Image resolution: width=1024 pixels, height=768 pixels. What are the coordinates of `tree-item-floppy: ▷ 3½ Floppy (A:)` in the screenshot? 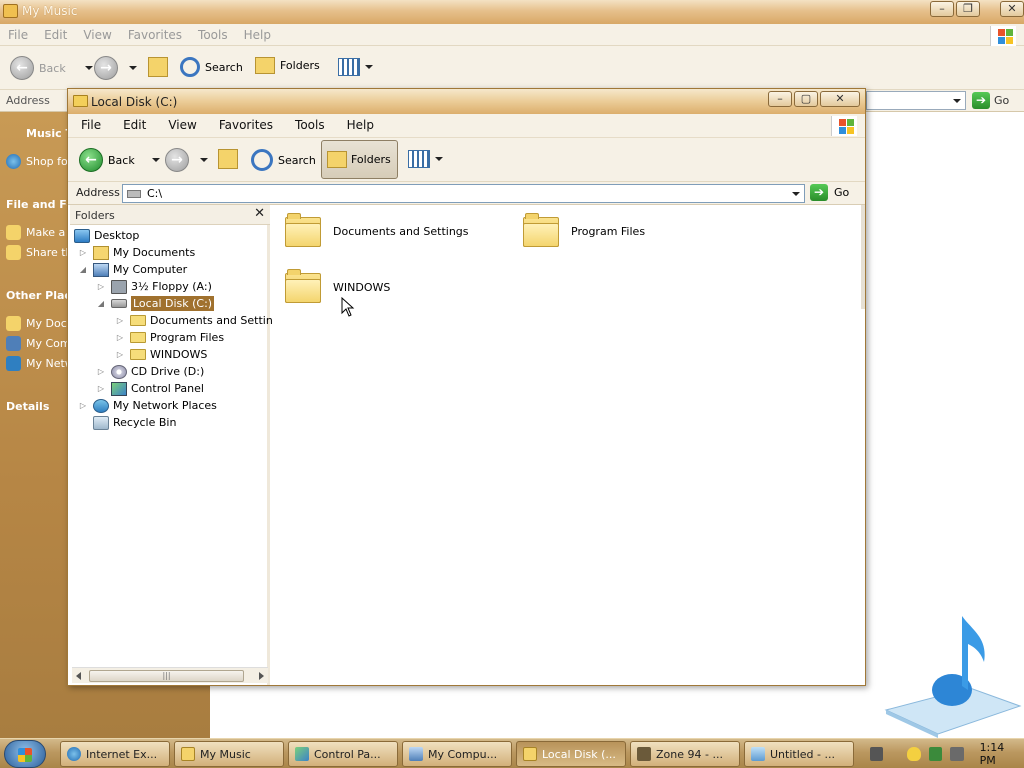 It's located at (154, 286).